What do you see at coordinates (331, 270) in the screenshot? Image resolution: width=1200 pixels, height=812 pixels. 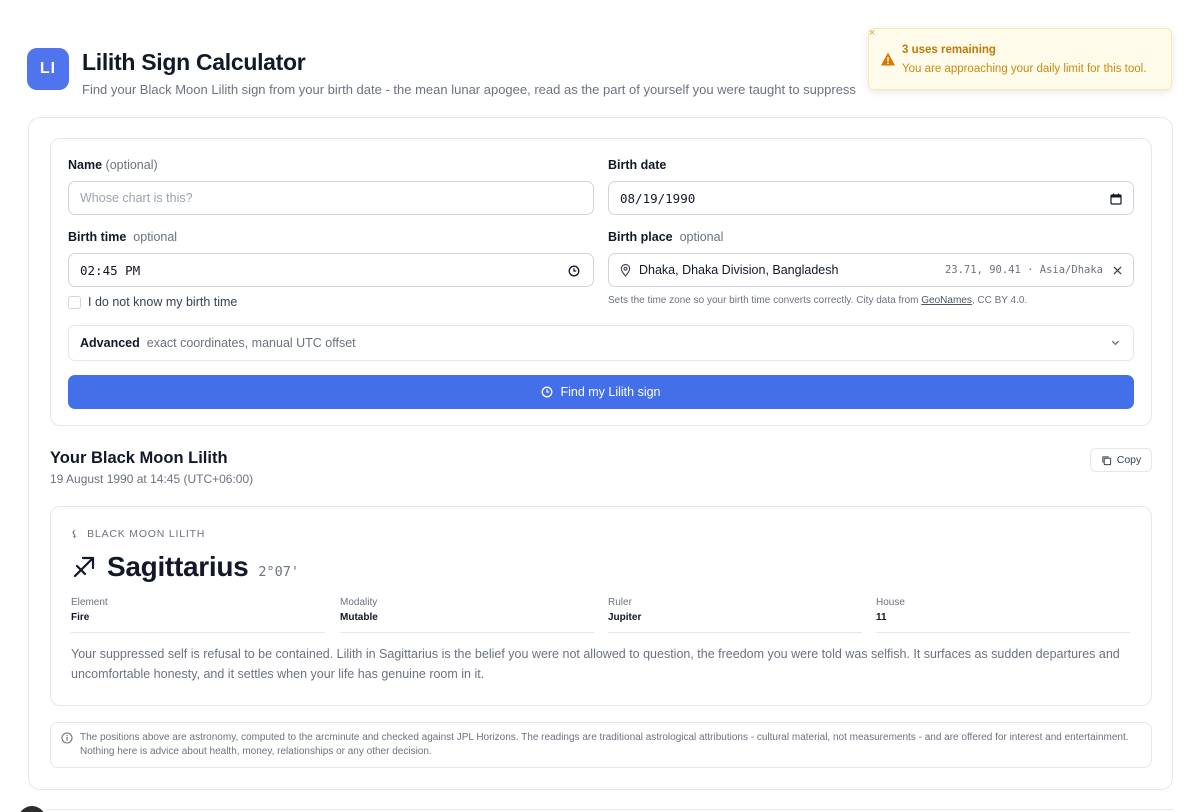 I see `birth-time-input: 02:45 PM` at bounding box center [331, 270].